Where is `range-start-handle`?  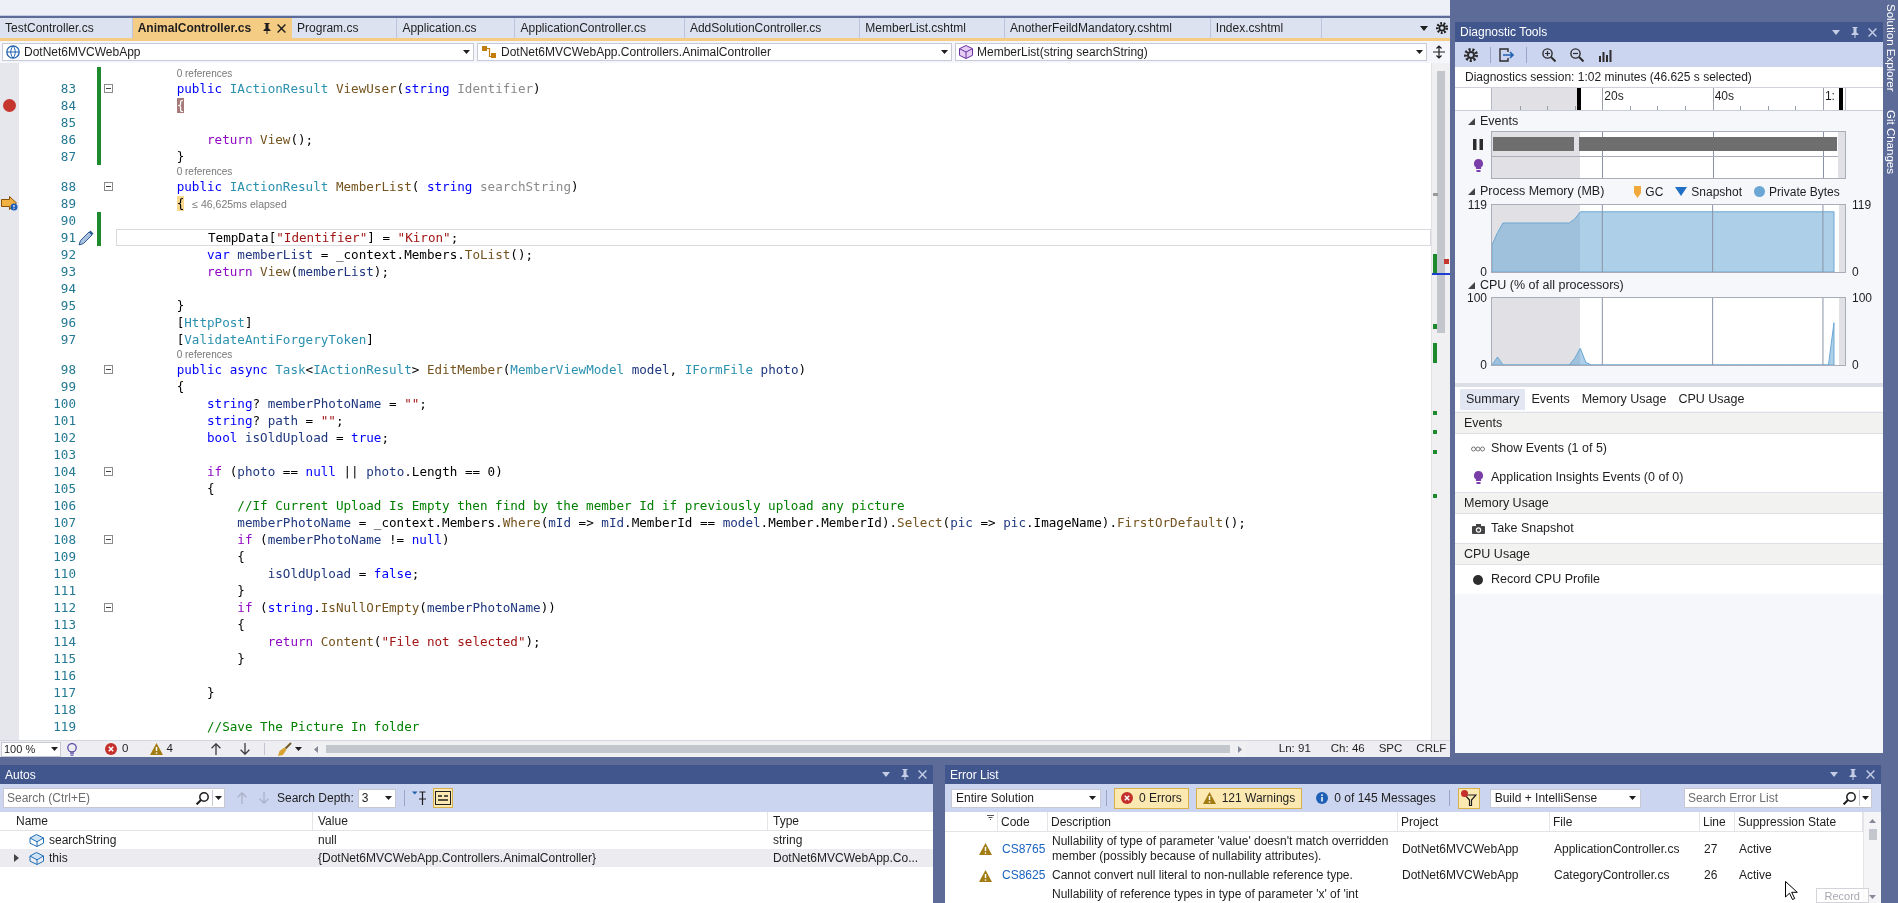
range-start-handle is located at coordinates (1579, 99).